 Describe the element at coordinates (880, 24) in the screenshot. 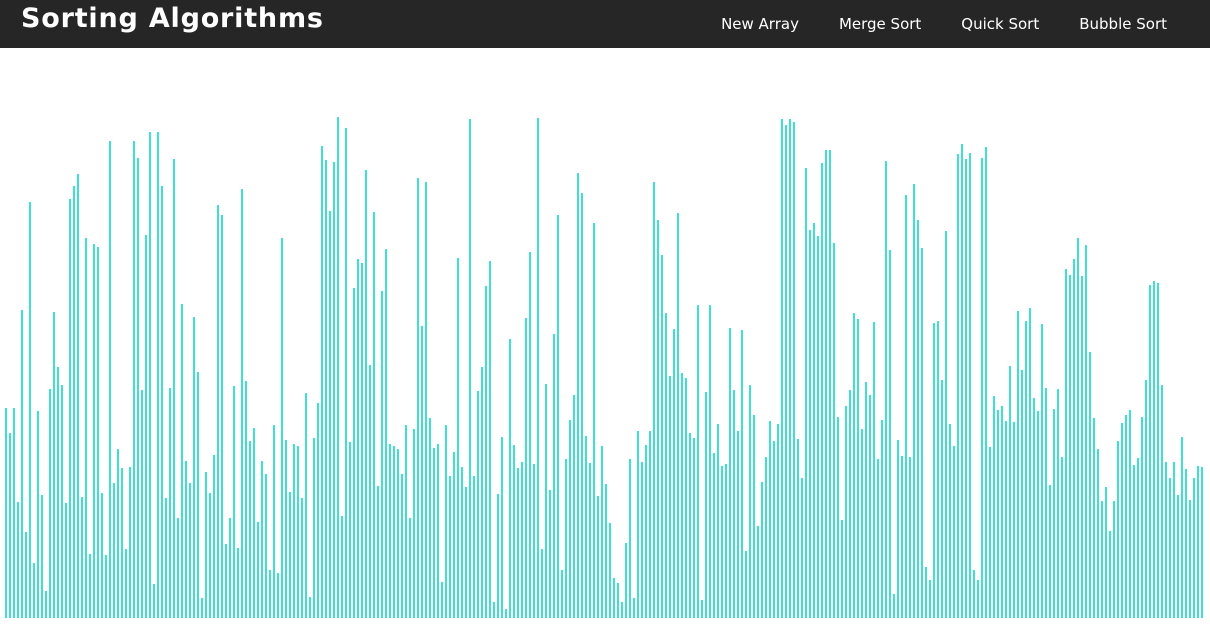

I see `merge-sort-button: Merge Sort` at that location.